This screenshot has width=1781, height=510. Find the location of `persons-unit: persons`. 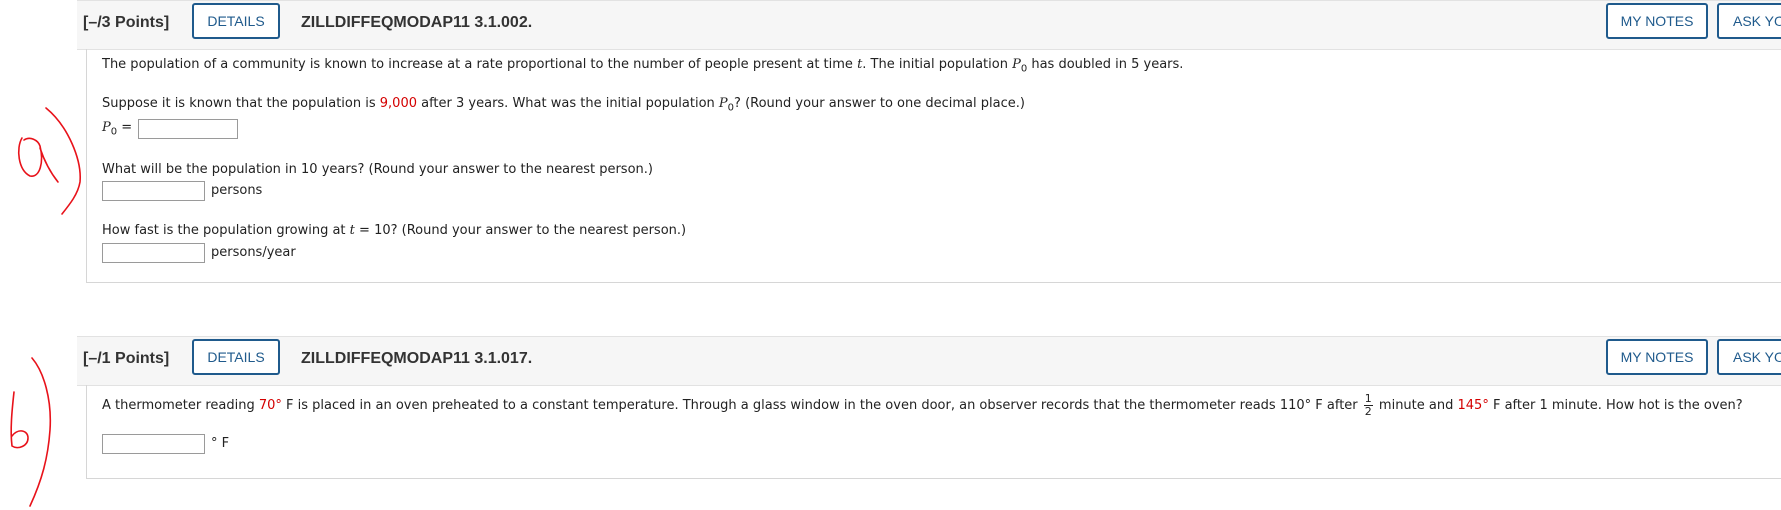

persons-unit: persons is located at coordinates (237, 190).